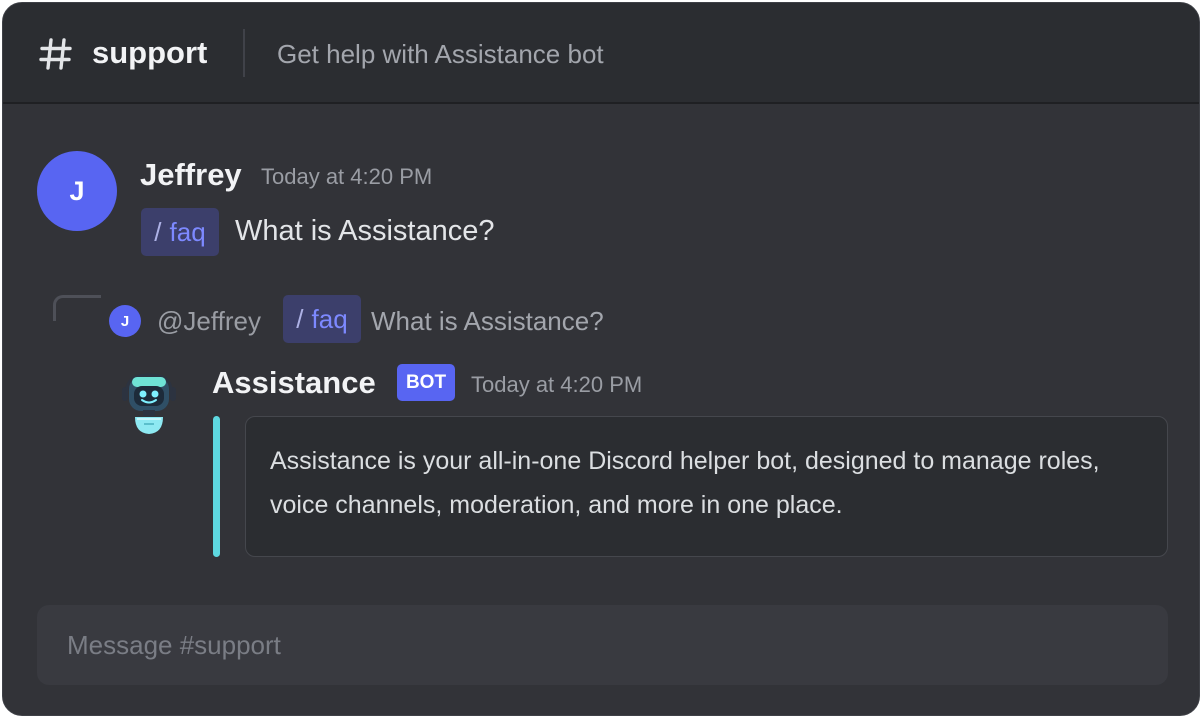  Describe the element at coordinates (426, 382) in the screenshot. I see `bot-badge: BOT` at that location.